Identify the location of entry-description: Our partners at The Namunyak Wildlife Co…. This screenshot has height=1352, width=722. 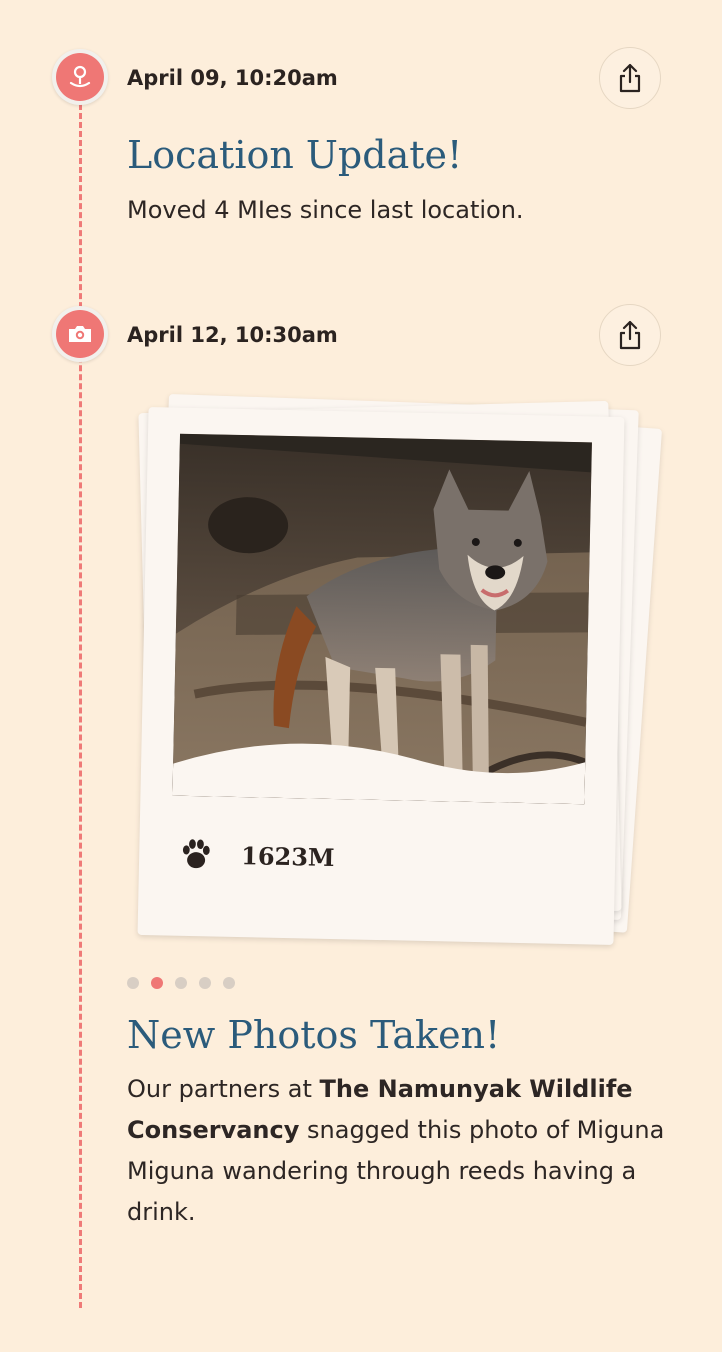
(397, 1151).